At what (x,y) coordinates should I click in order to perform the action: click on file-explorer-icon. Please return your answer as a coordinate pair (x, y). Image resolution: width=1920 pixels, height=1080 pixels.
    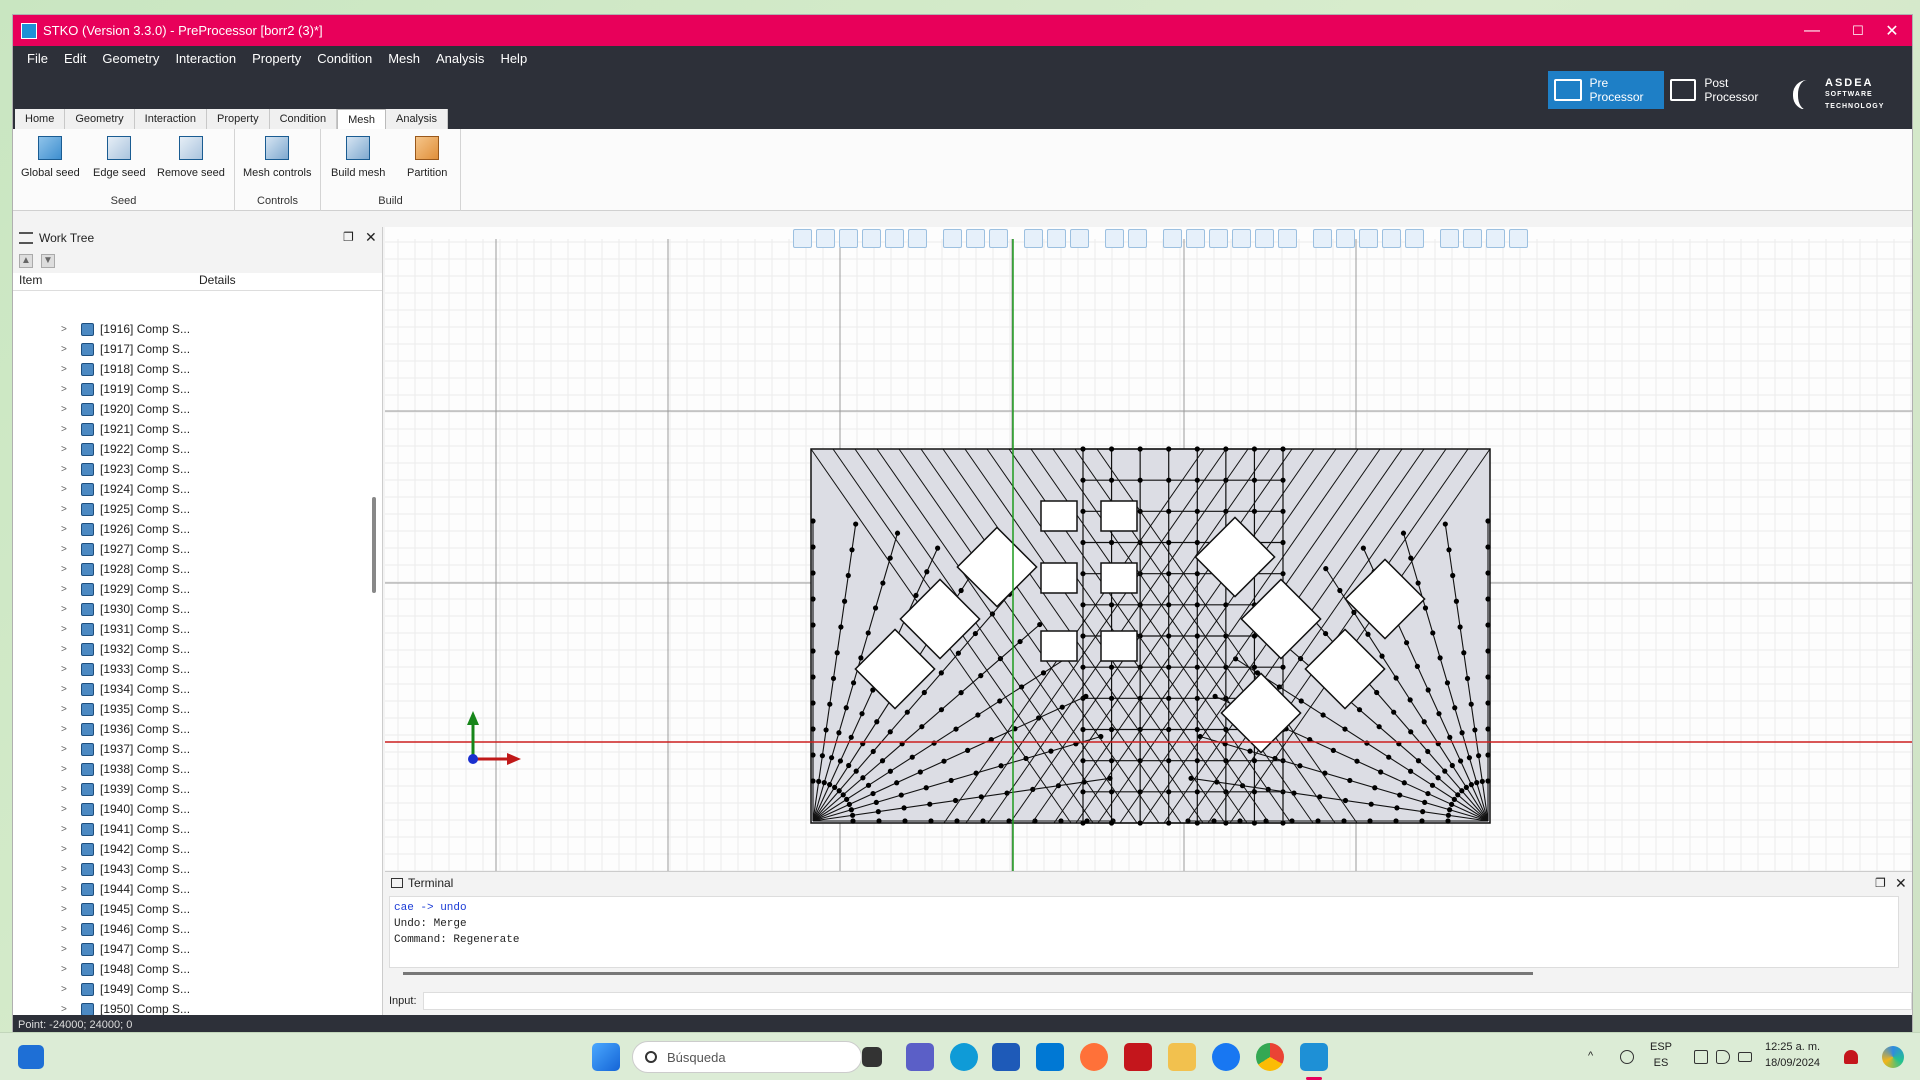
    Looking at the image, I should click on (1182, 1057).